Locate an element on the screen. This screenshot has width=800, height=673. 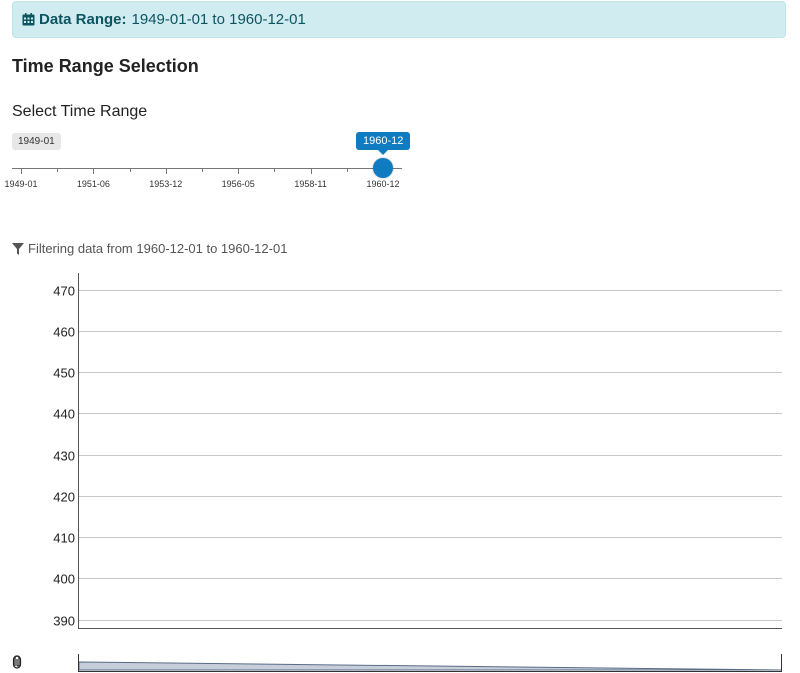
paperclip-icon is located at coordinates (17, 662).